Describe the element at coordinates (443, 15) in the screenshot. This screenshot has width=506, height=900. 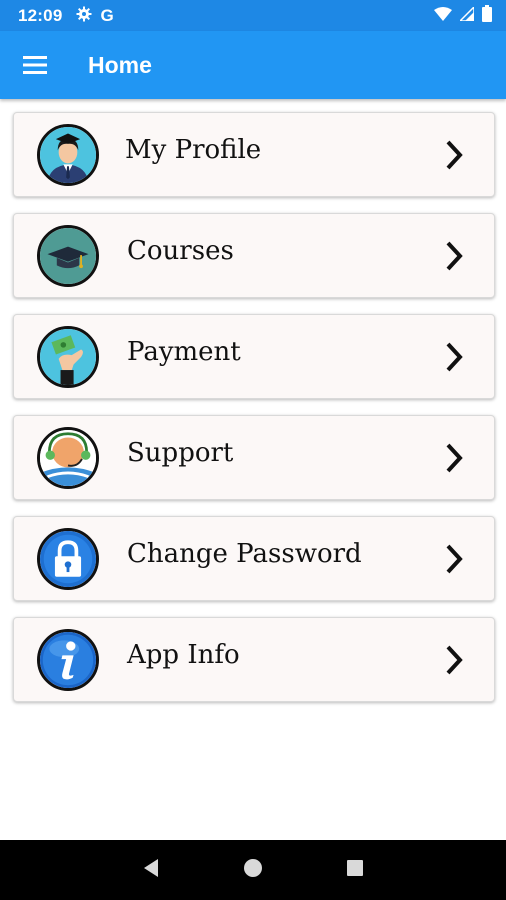
I see `wifi-icon` at that location.